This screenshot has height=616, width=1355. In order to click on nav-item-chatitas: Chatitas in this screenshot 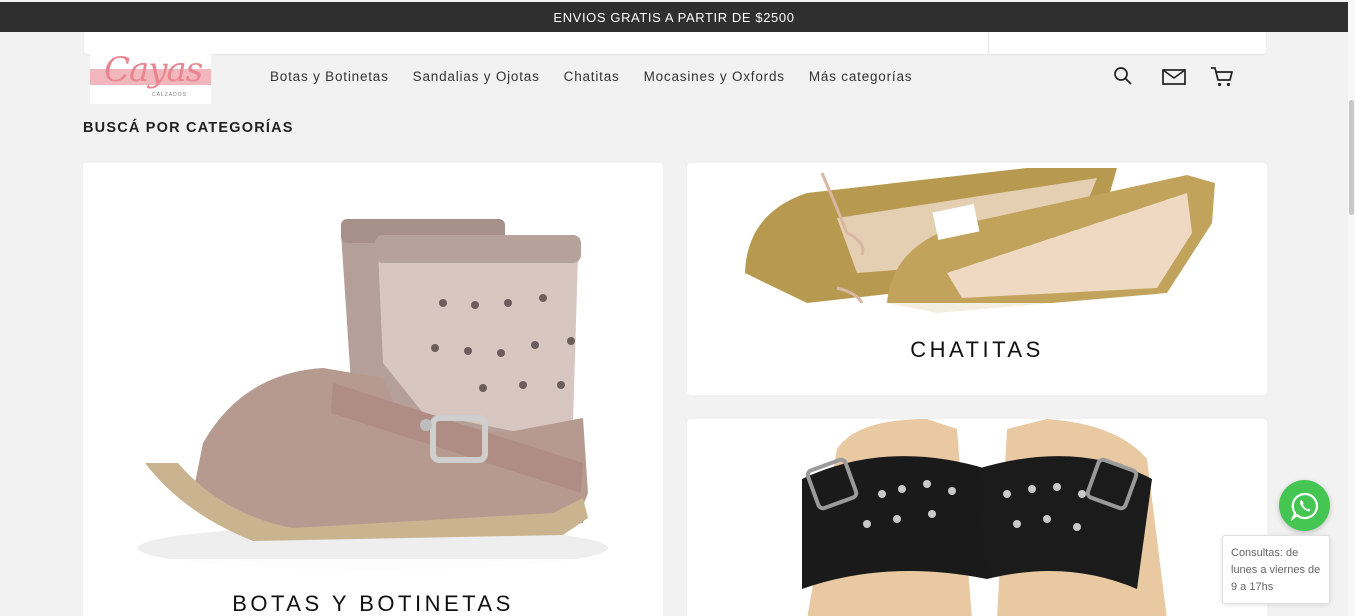, I will do `click(592, 76)`.